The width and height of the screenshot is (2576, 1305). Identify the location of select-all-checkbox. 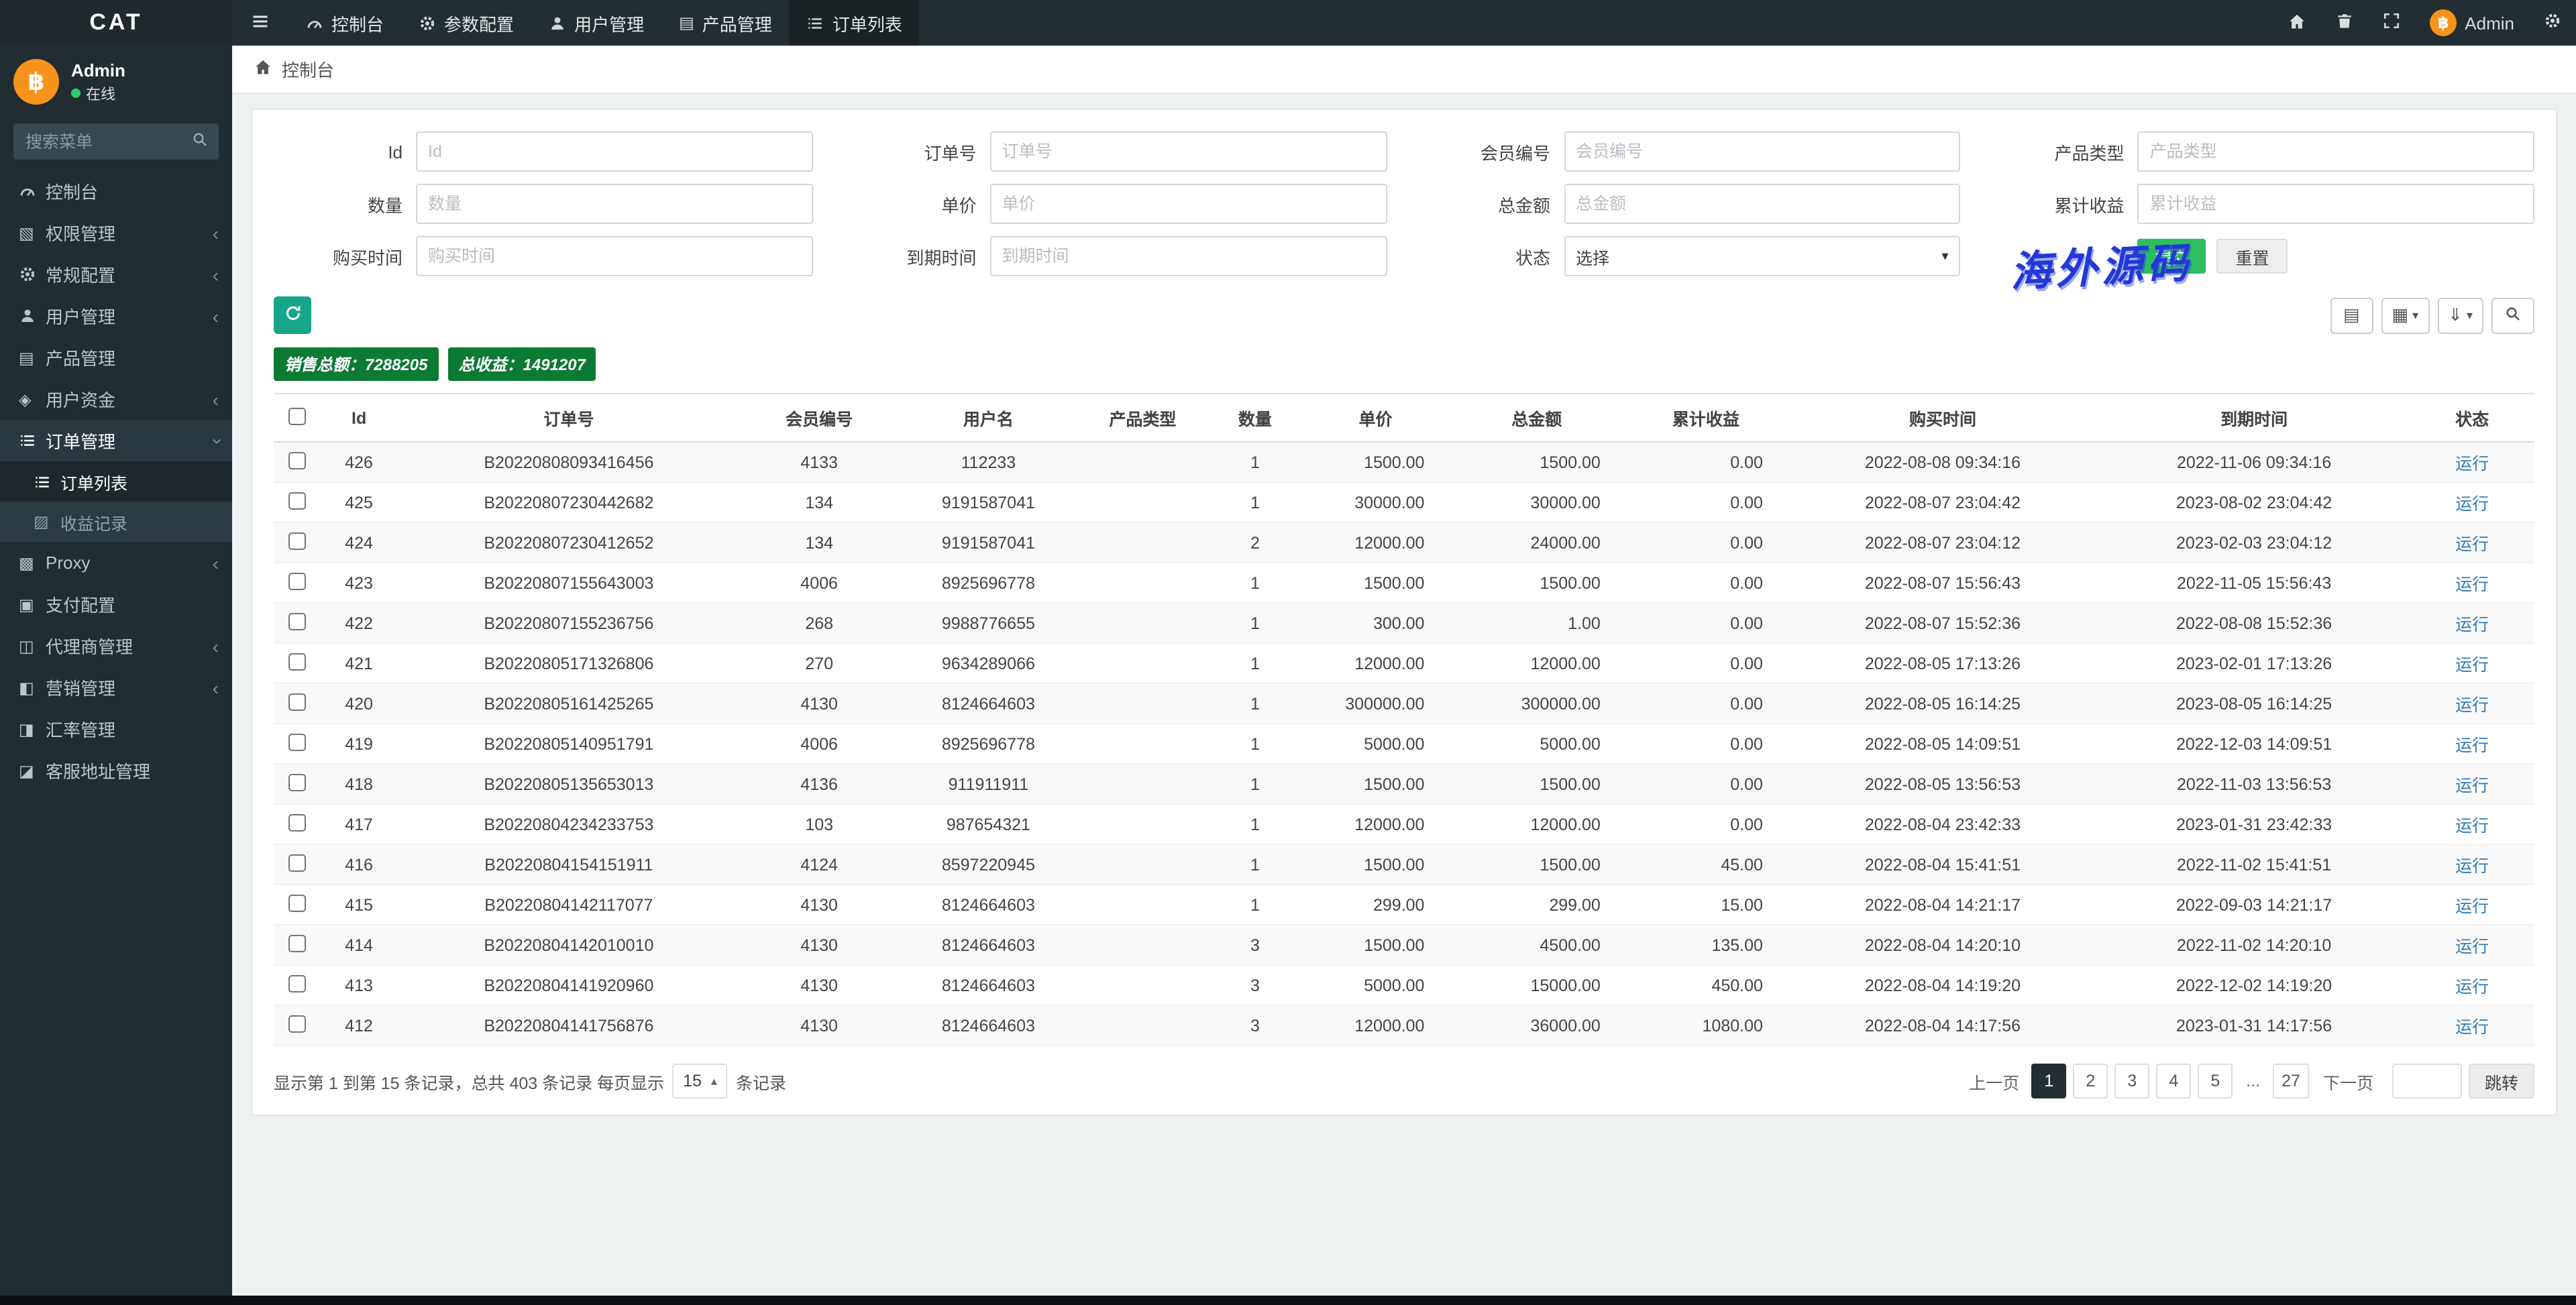
(297, 415).